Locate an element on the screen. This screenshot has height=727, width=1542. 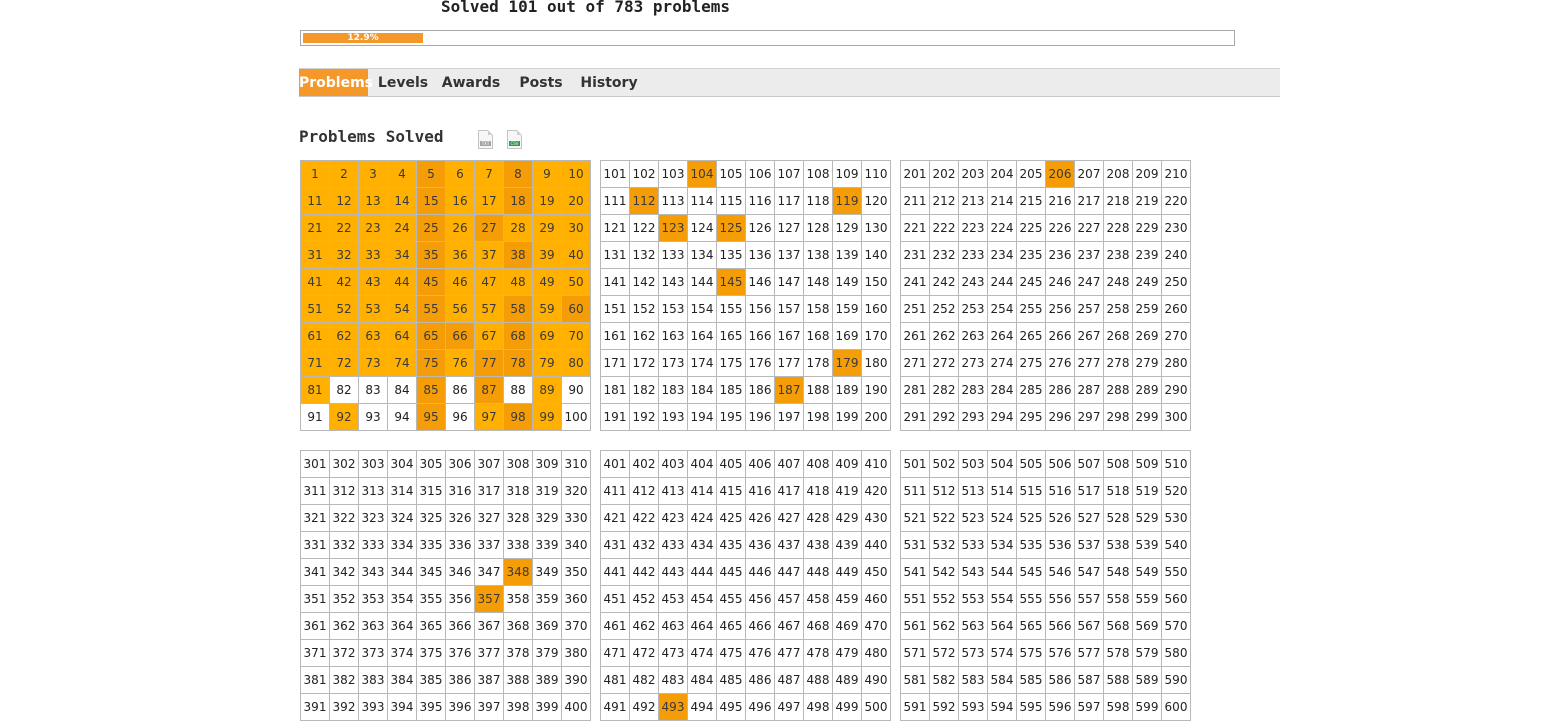
problem-cell-512: 512 is located at coordinates (944, 491).